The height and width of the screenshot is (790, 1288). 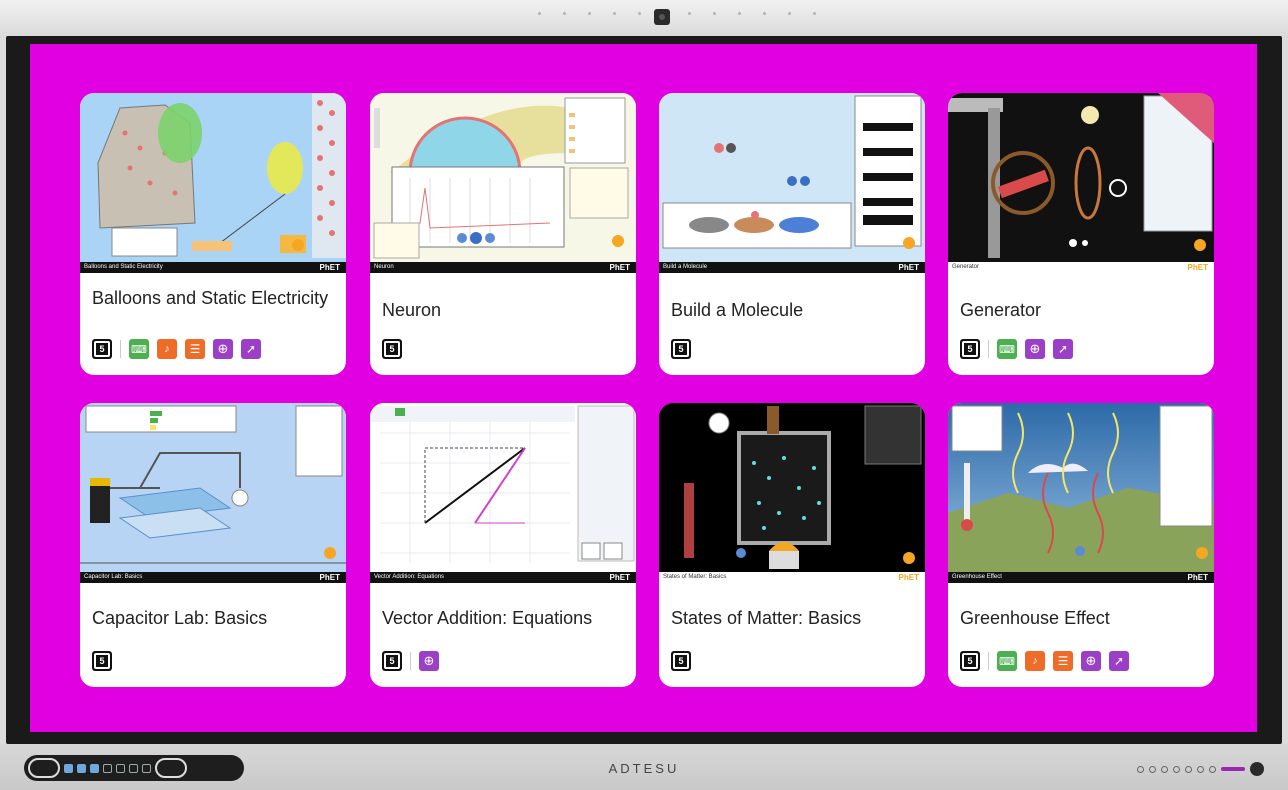 I want to click on feature-icons: 5 ⊕, so click(x=410, y=661).